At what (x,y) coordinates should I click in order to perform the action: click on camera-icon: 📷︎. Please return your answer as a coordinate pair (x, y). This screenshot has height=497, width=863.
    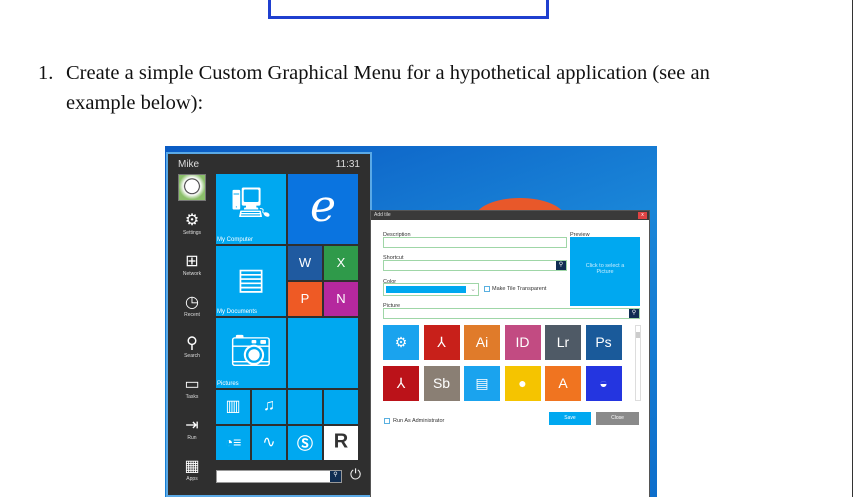
    Looking at the image, I should click on (251, 351).